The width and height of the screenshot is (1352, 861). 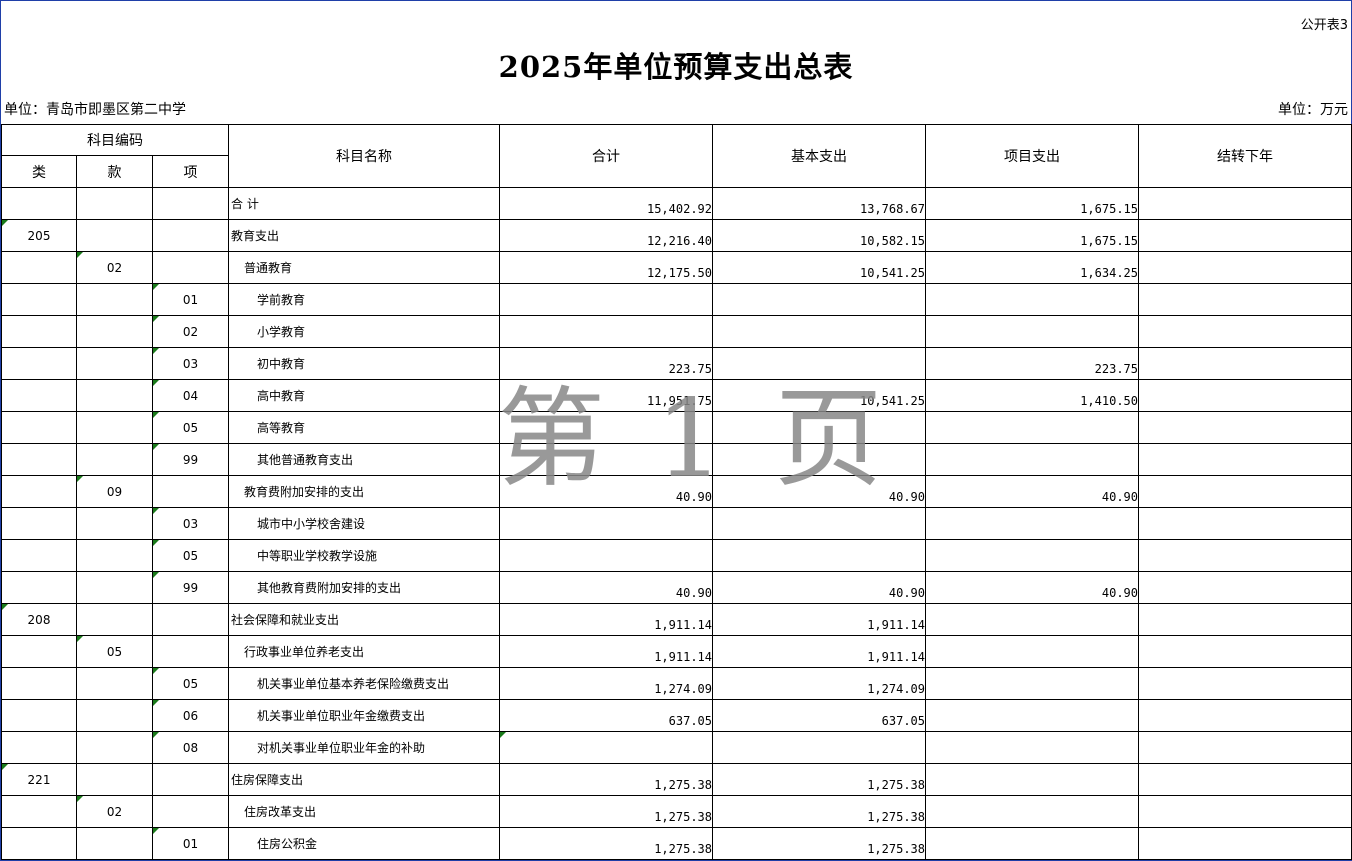 I want to click on subject-name: 住房公积金, so click(x=287, y=844).